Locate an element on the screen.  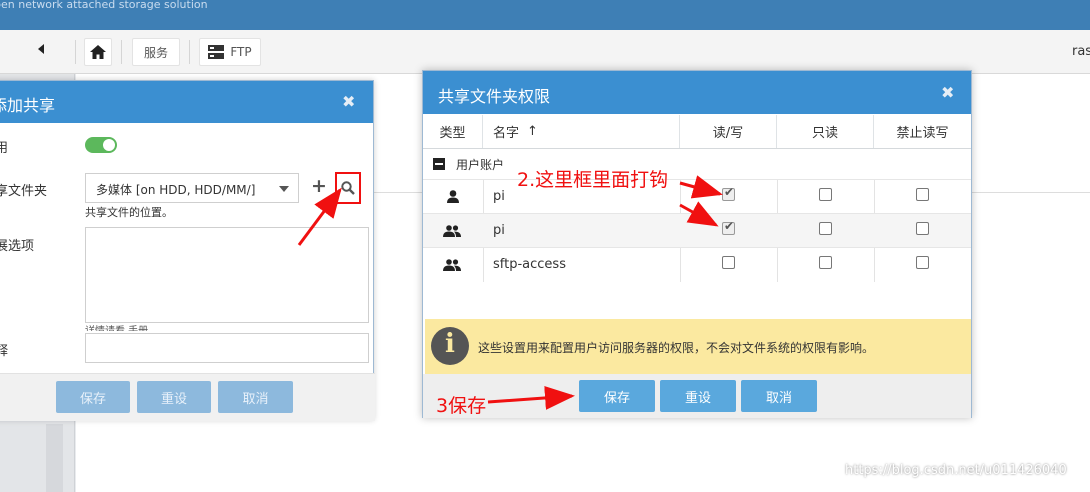
arrow-to-search is located at coordinates (319, 216).